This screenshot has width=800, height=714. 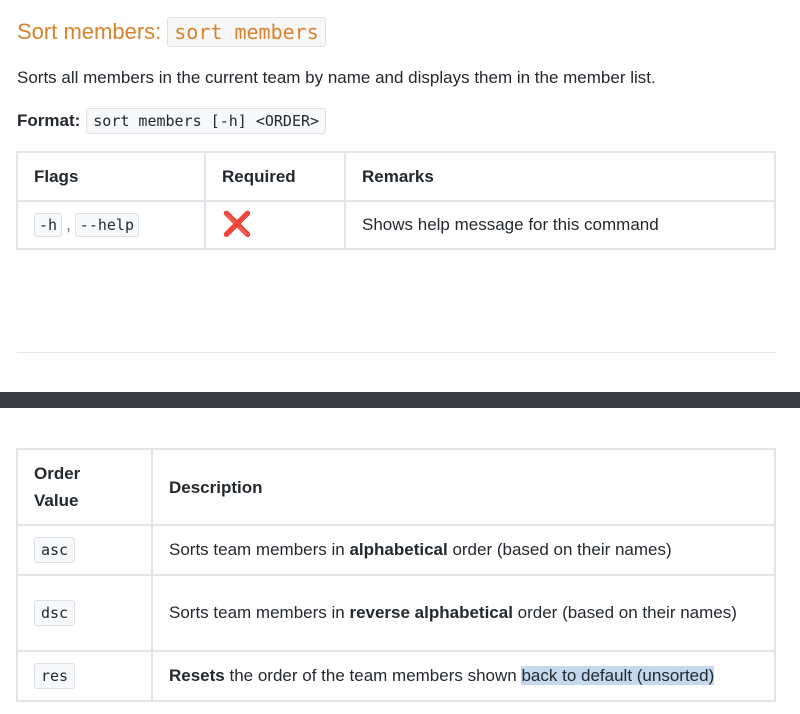 I want to click on description-header: Description, so click(x=463, y=487).